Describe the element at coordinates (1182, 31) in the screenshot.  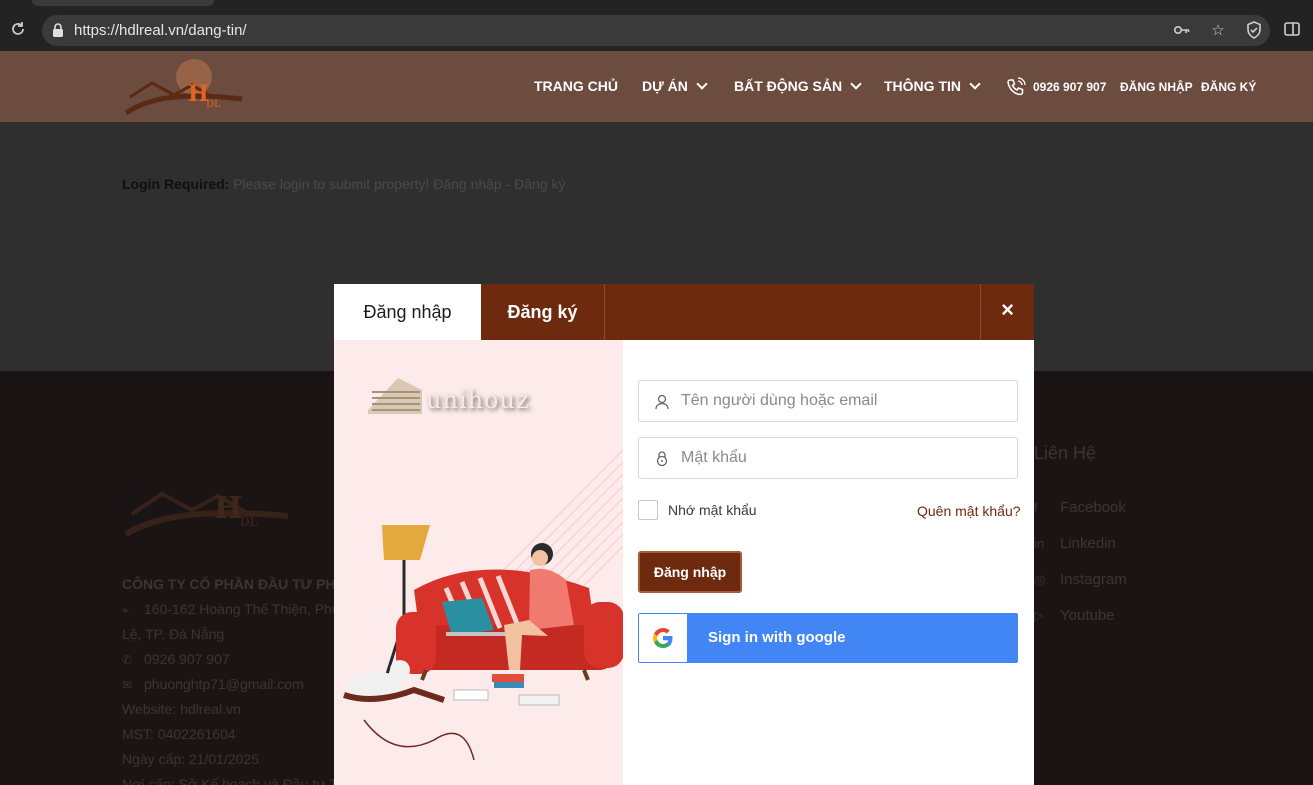
I see `key-icon` at that location.